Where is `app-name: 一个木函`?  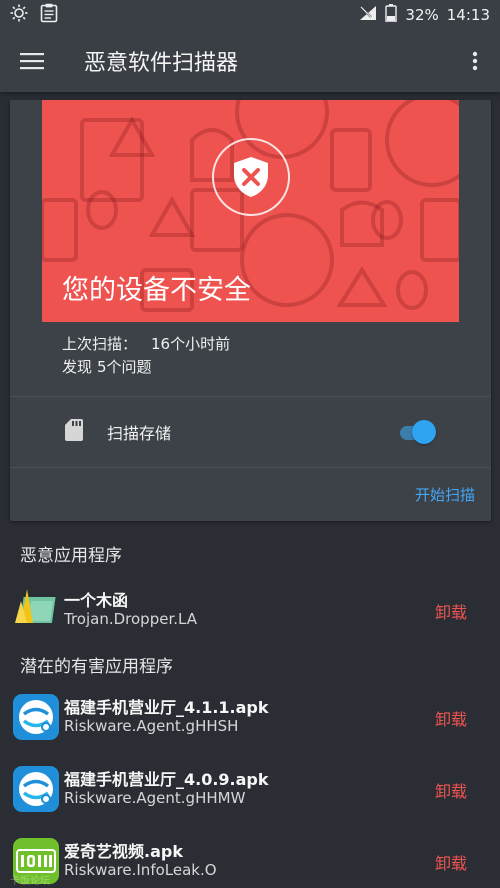
app-name: 一个木函 is located at coordinates (96, 600).